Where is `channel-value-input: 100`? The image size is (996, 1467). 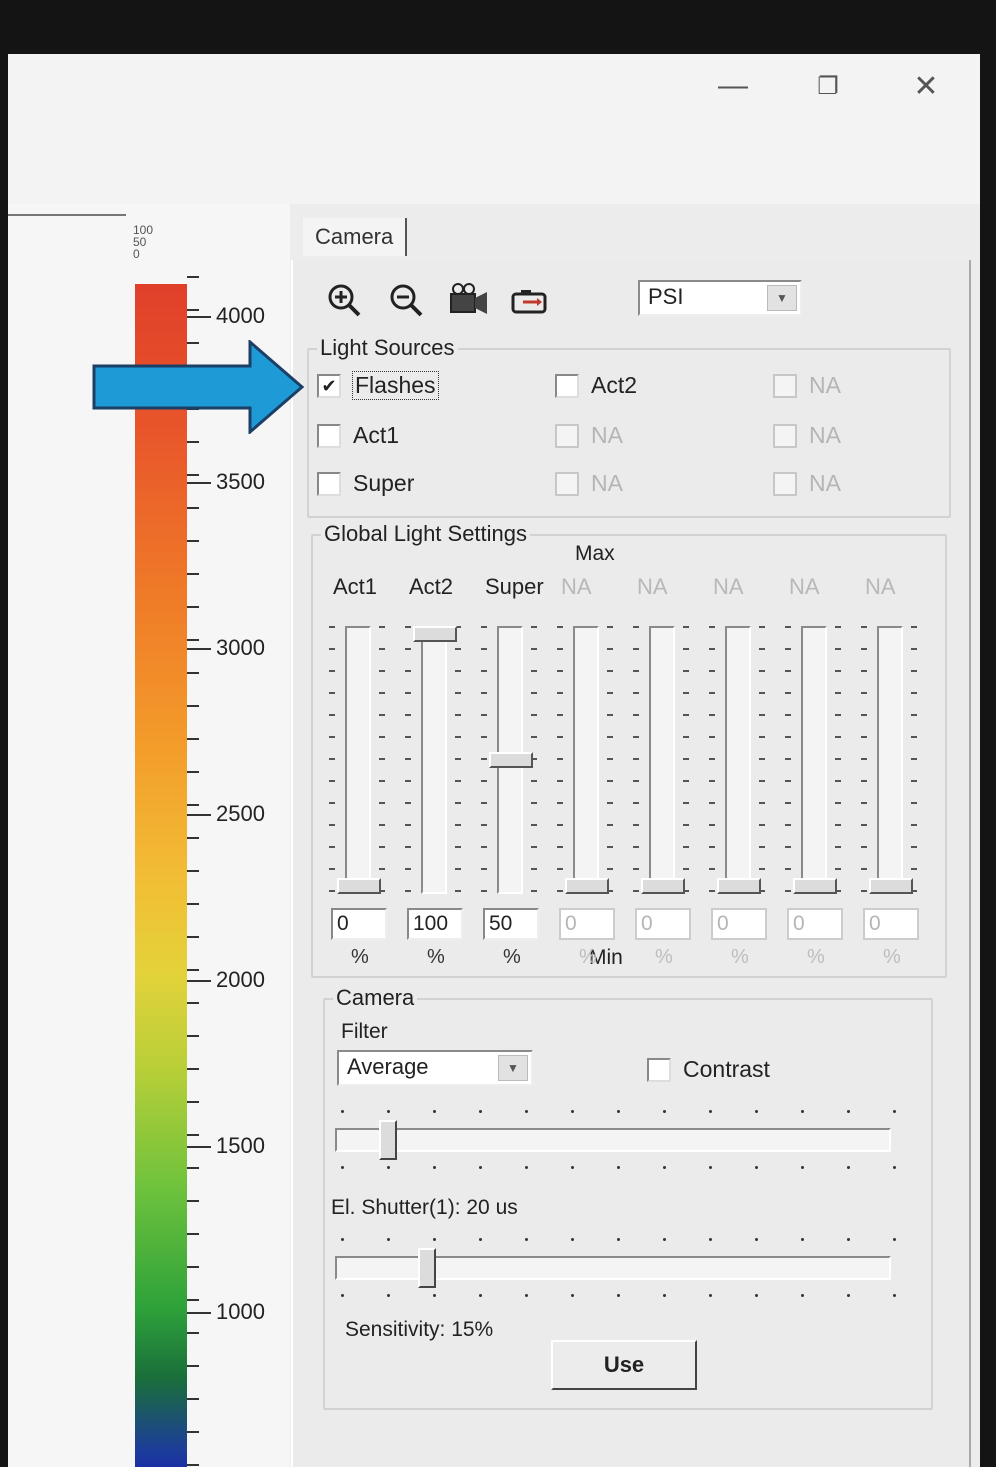
channel-value-input: 100 is located at coordinates (435, 924).